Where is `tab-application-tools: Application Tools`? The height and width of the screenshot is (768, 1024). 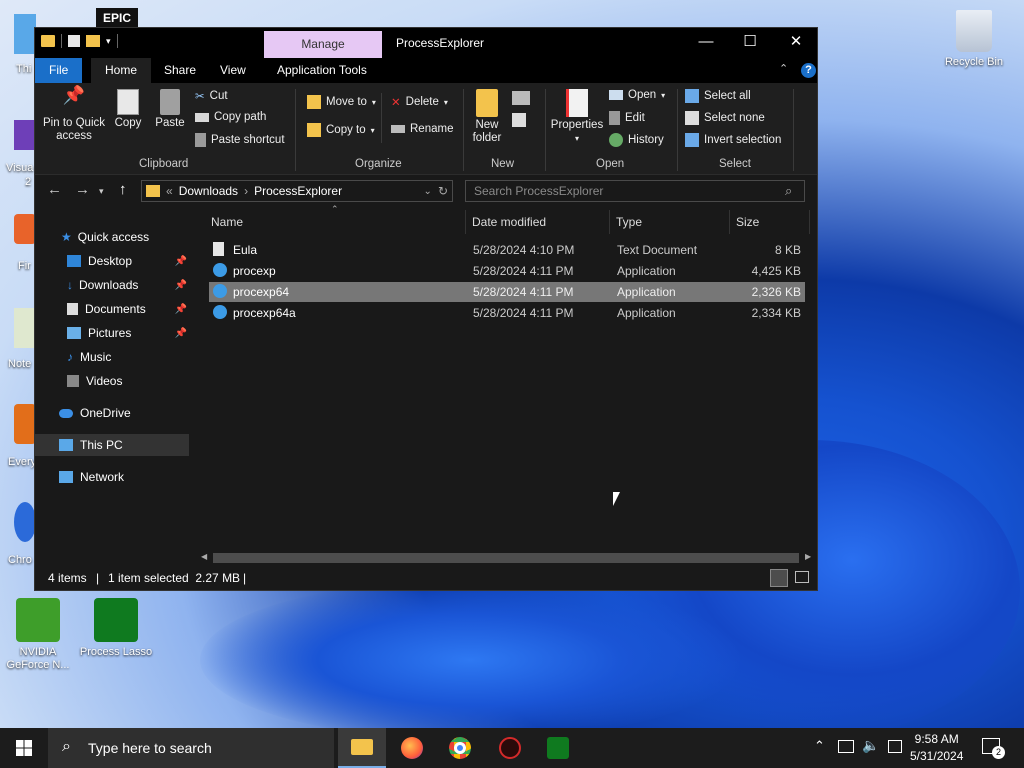 tab-application-tools: Application Tools is located at coordinates (322, 70).